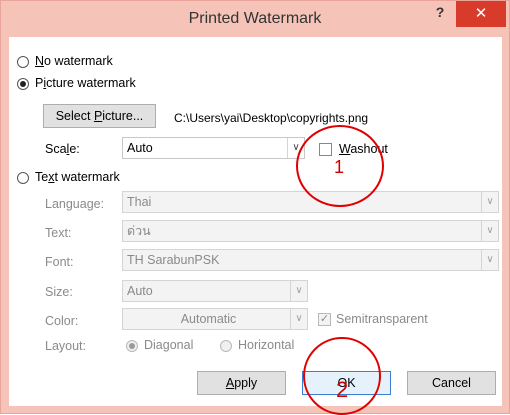 The height and width of the screenshot is (415, 510). I want to click on help-icon: ?, so click(440, 14).